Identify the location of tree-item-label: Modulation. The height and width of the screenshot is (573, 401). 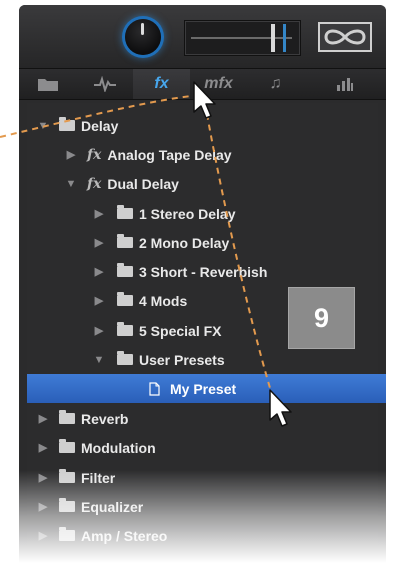
(118, 447).